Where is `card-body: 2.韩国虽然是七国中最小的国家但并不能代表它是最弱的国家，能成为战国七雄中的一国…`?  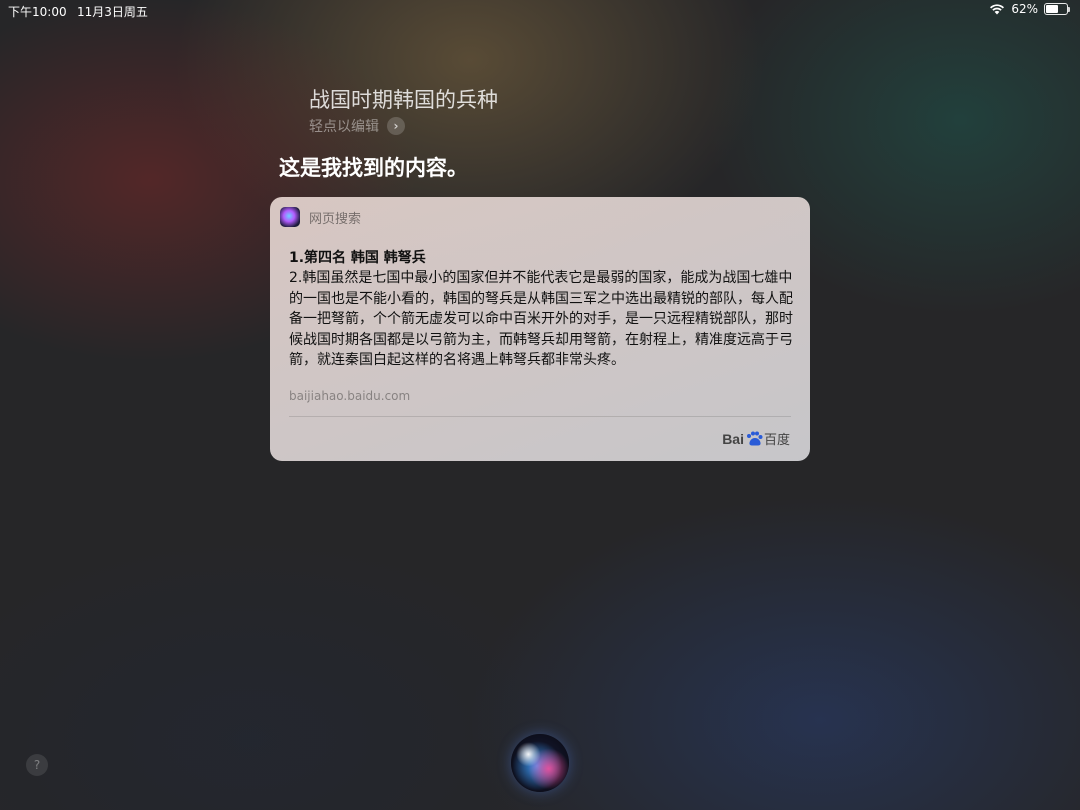 card-body: 2.韩国虽然是七国中最小的国家但并不能代表它是最弱的国家，能成为战国七雄中的一国… is located at coordinates (541, 319).